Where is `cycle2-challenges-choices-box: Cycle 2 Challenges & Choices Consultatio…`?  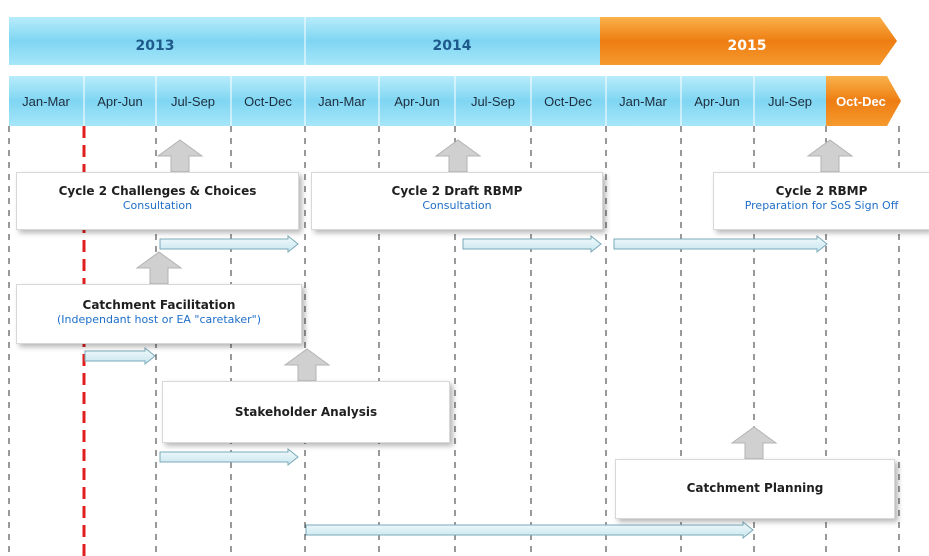
cycle2-challenges-choices-box: Cycle 2 Challenges & Choices Consultatio… is located at coordinates (157, 201).